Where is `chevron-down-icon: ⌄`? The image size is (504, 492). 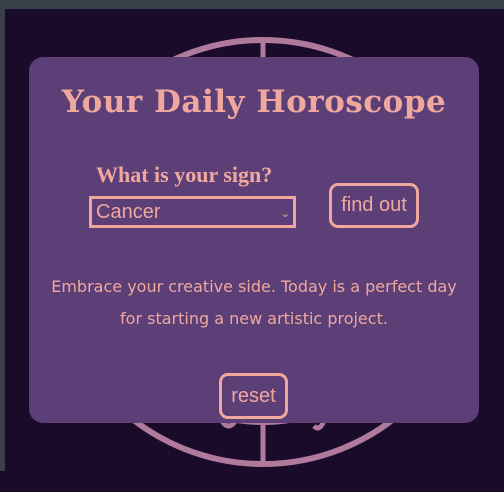 chevron-down-icon: ⌄ is located at coordinates (285, 214).